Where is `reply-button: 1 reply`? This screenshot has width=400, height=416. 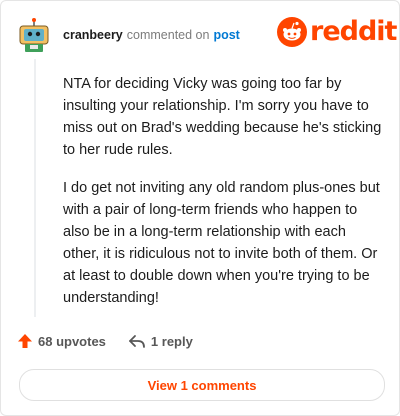
reply-button: 1 reply is located at coordinates (160, 341).